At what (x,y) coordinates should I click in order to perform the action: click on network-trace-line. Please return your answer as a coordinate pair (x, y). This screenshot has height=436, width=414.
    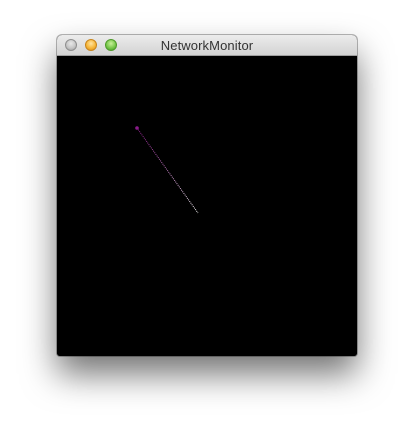
    Looking at the image, I should click on (167, 170).